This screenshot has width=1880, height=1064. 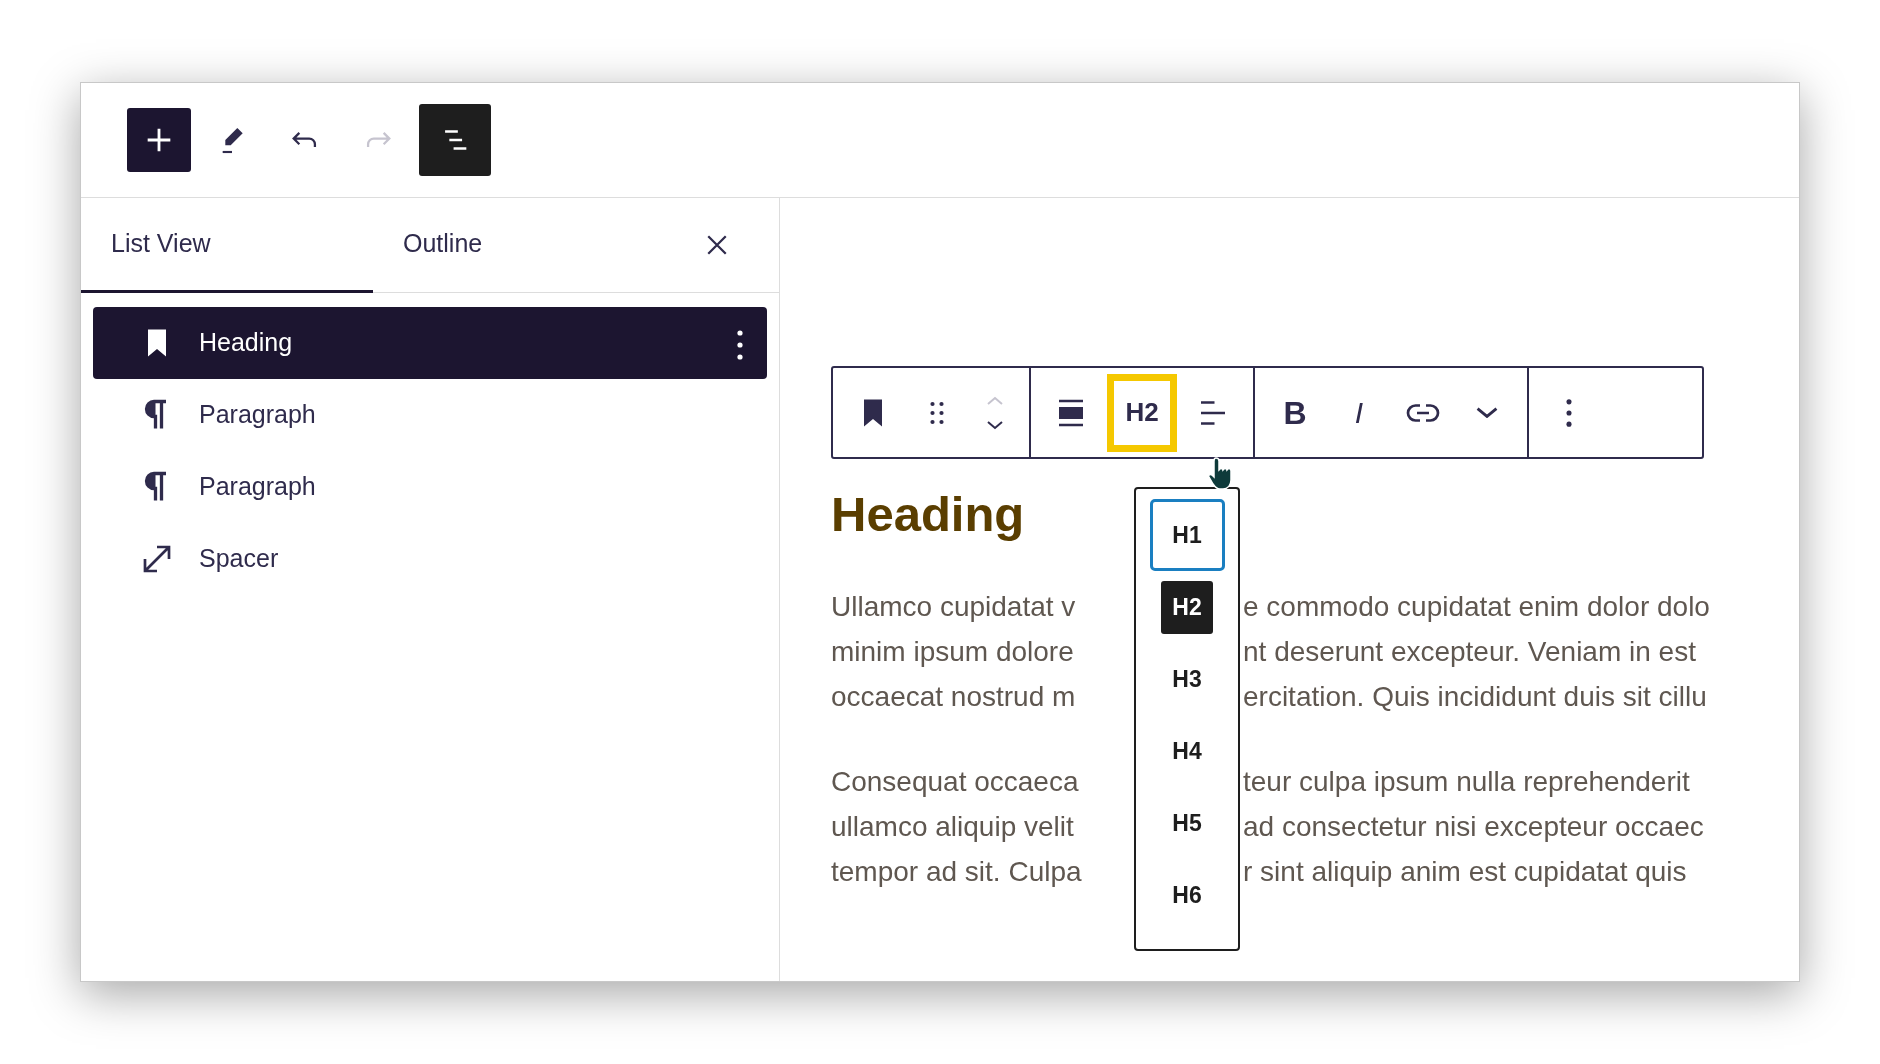 I want to click on heading-level-button: H2, so click(x=1142, y=412).